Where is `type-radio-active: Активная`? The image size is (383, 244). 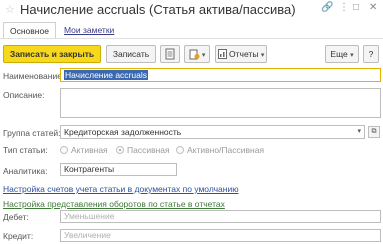
type-radio-active: Активная is located at coordinates (84, 150).